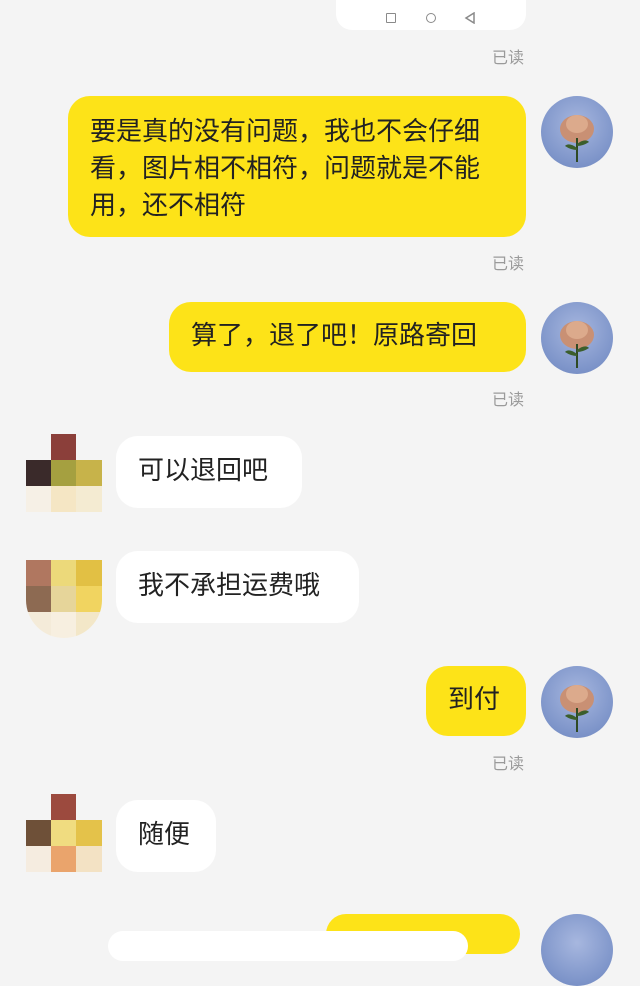 This screenshot has height=986, width=640. I want to click on my-message-bubble: 算了，退了吧！原路寄回, so click(347, 337).